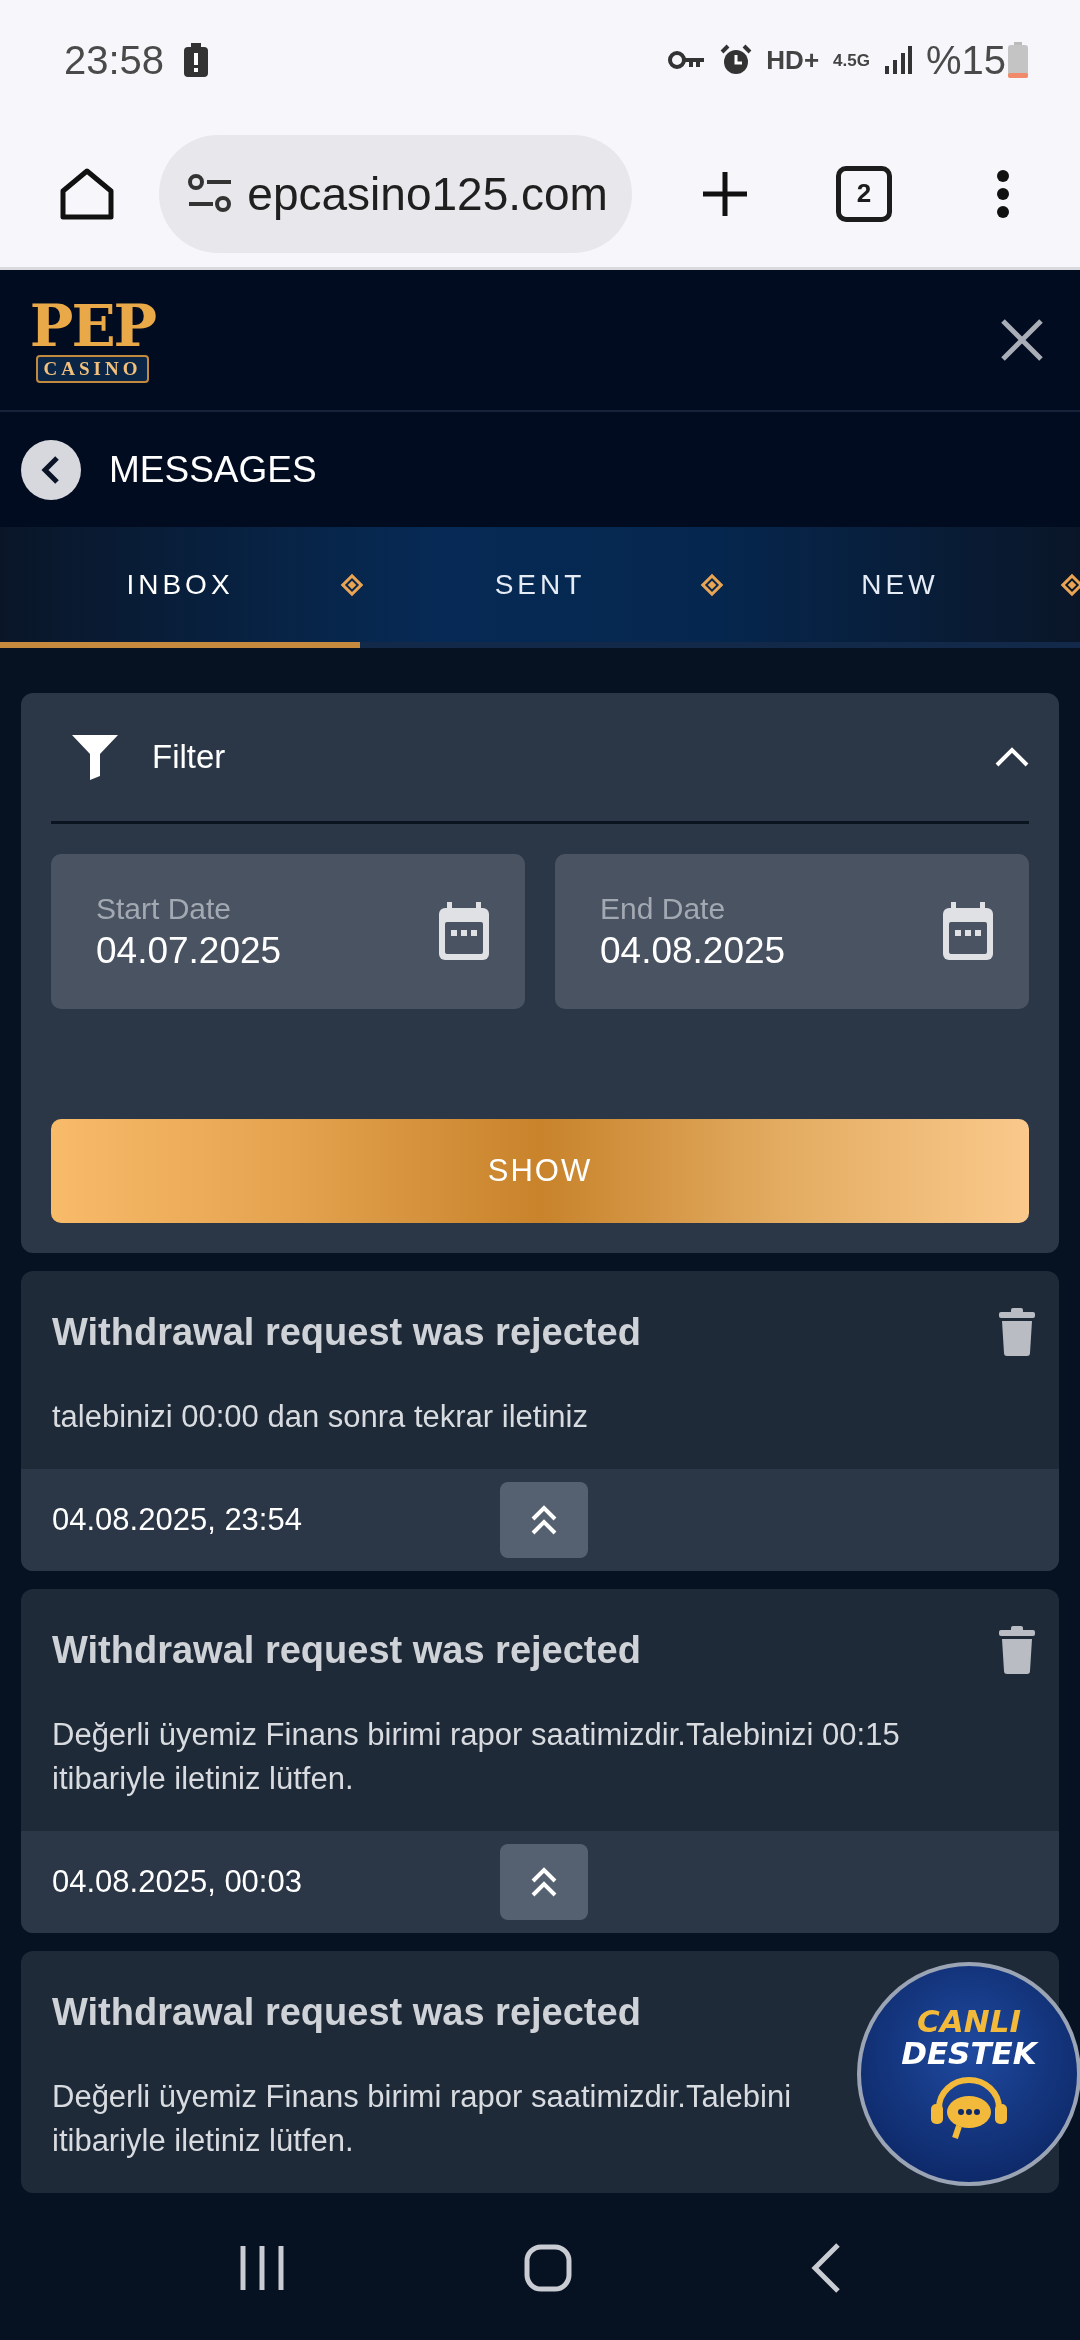 The height and width of the screenshot is (2340, 1080). What do you see at coordinates (540, 584) in the screenshot?
I see `tab: SENT` at bounding box center [540, 584].